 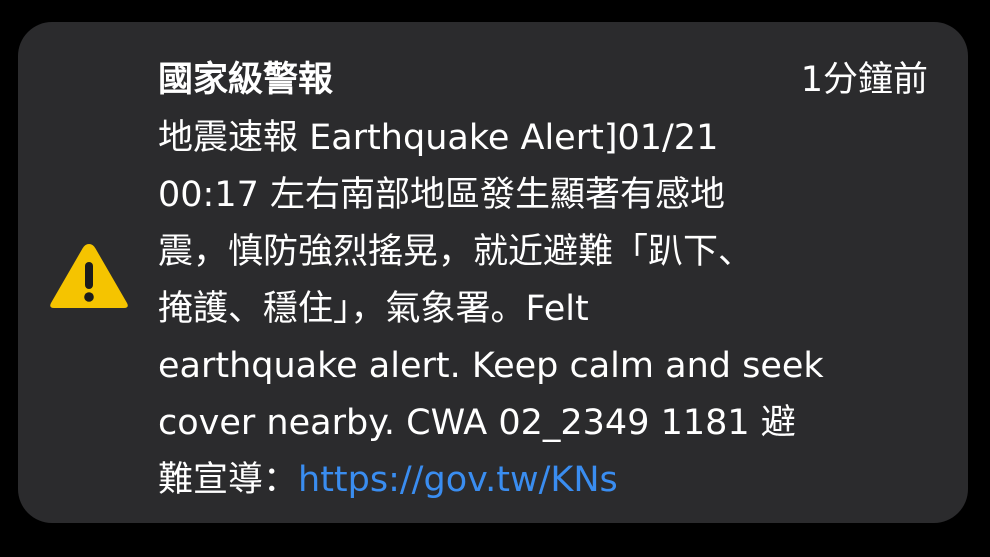 I want to click on message-line: 地震速報 Earthquake Alert]01/21, so click(x=438, y=138).